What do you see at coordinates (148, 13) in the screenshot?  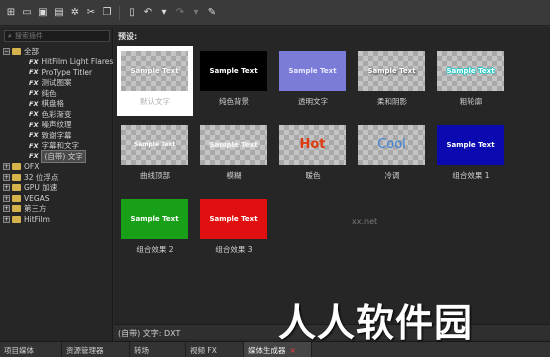 I see `undo-icon: ↶` at bounding box center [148, 13].